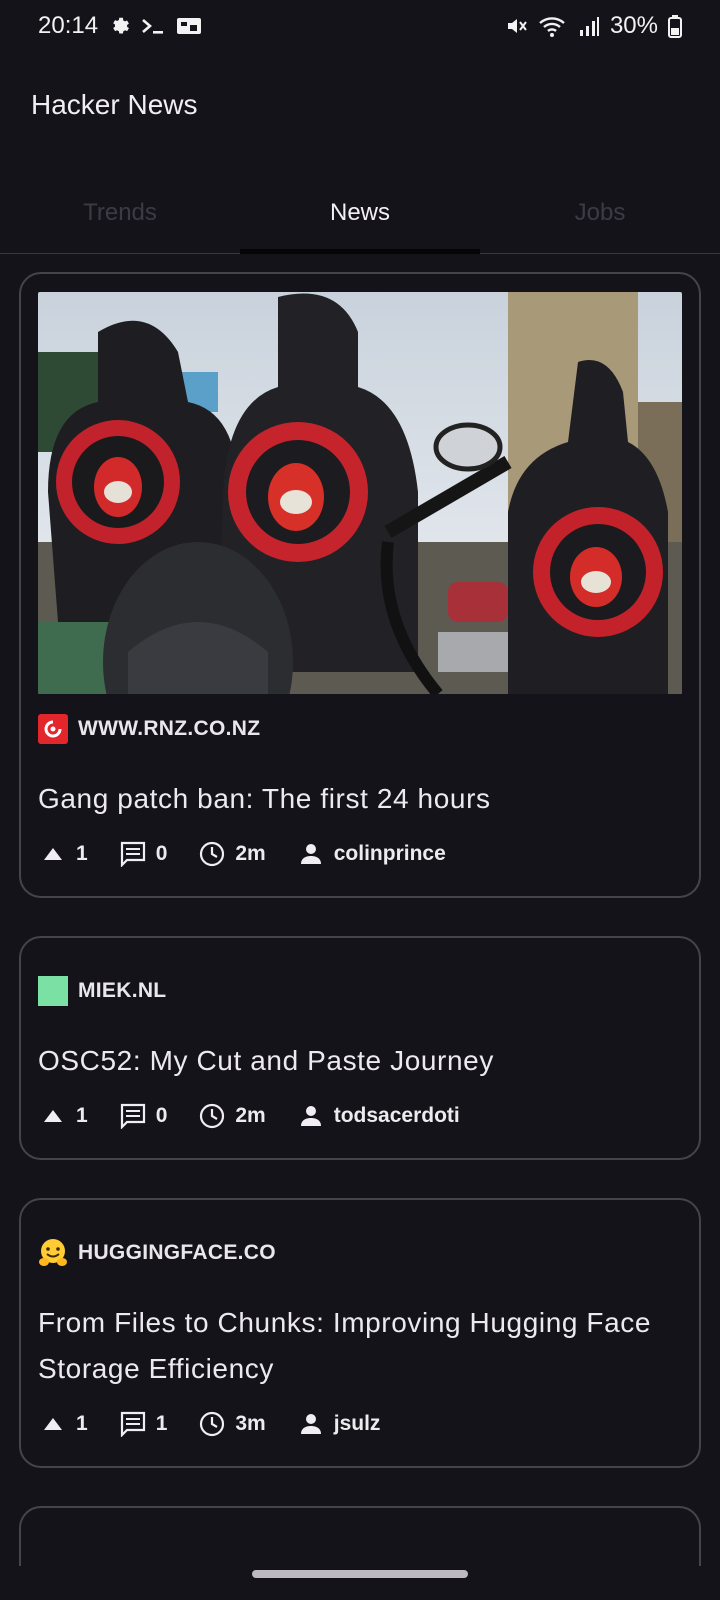 This screenshot has width=720, height=1600. I want to click on tab-trends: Trends, so click(120, 212).